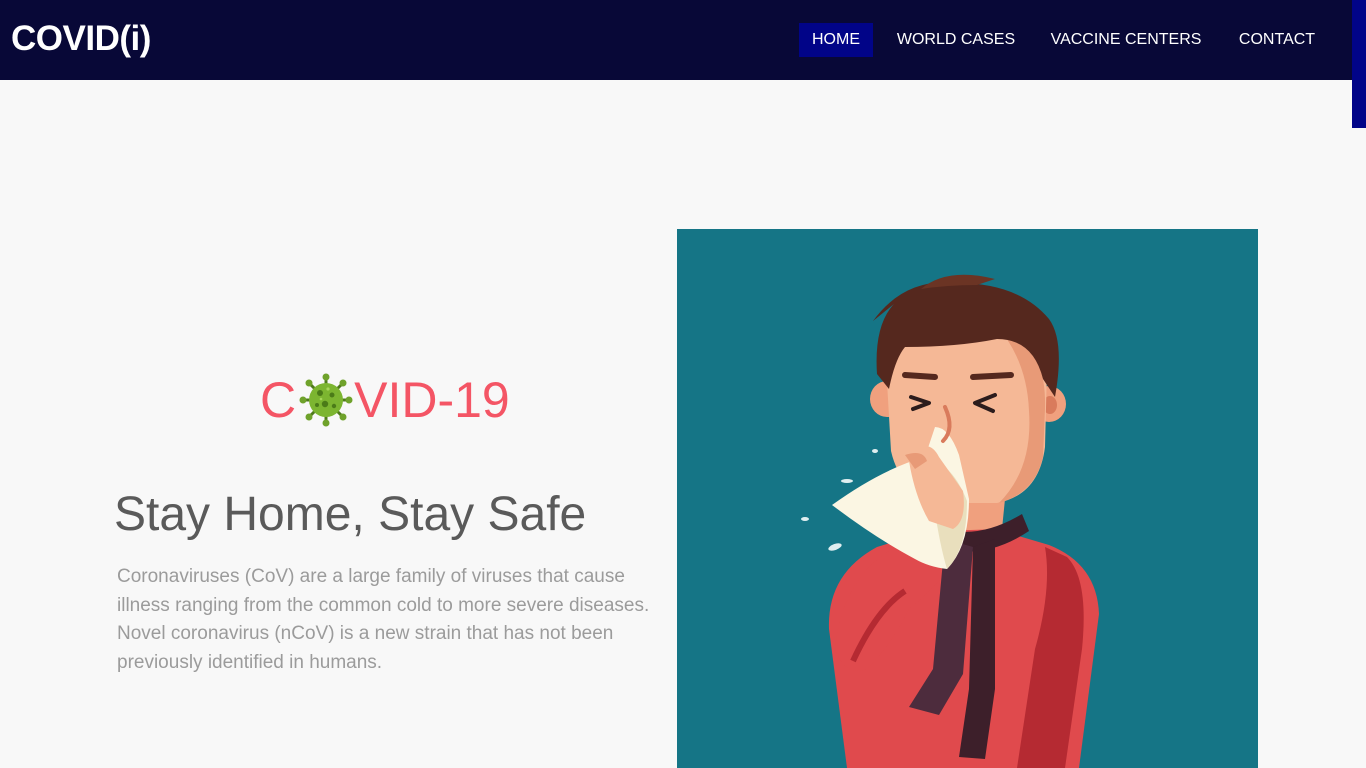  Describe the element at coordinates (432, 400) in the screenshot. I see `hero-title-suffix: VID-19` at that location.